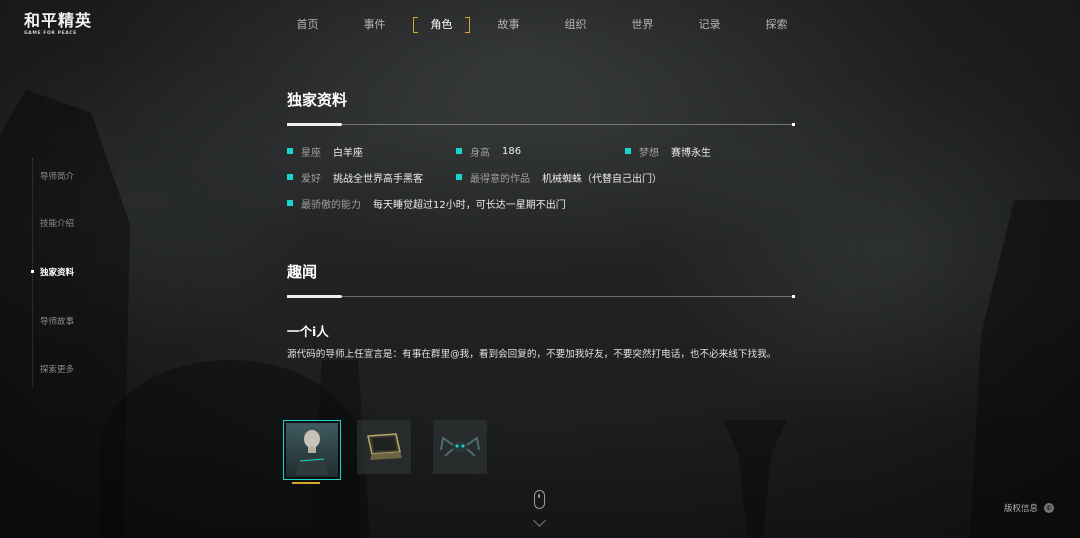  Describe the element at coordinates (317, 100) in the screenshot. I see `profile-section-title: 独家资料` at that location.